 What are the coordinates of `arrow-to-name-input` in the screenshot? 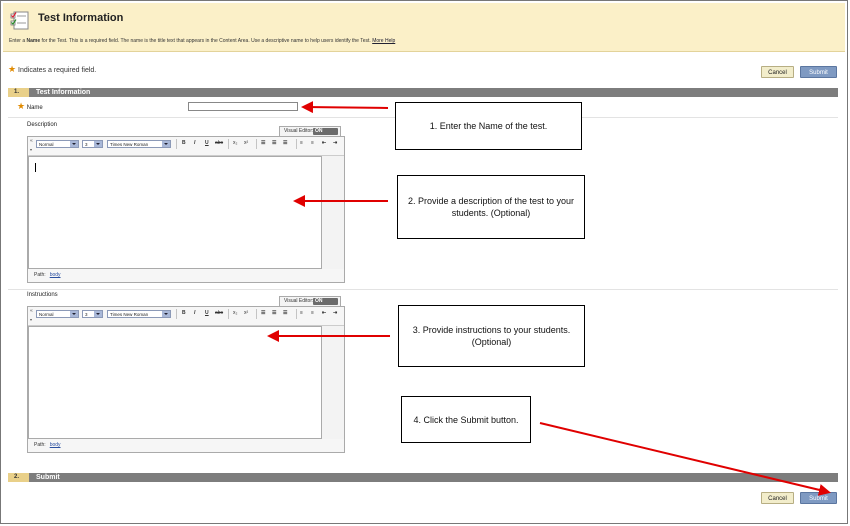 It's located at (345, 107).